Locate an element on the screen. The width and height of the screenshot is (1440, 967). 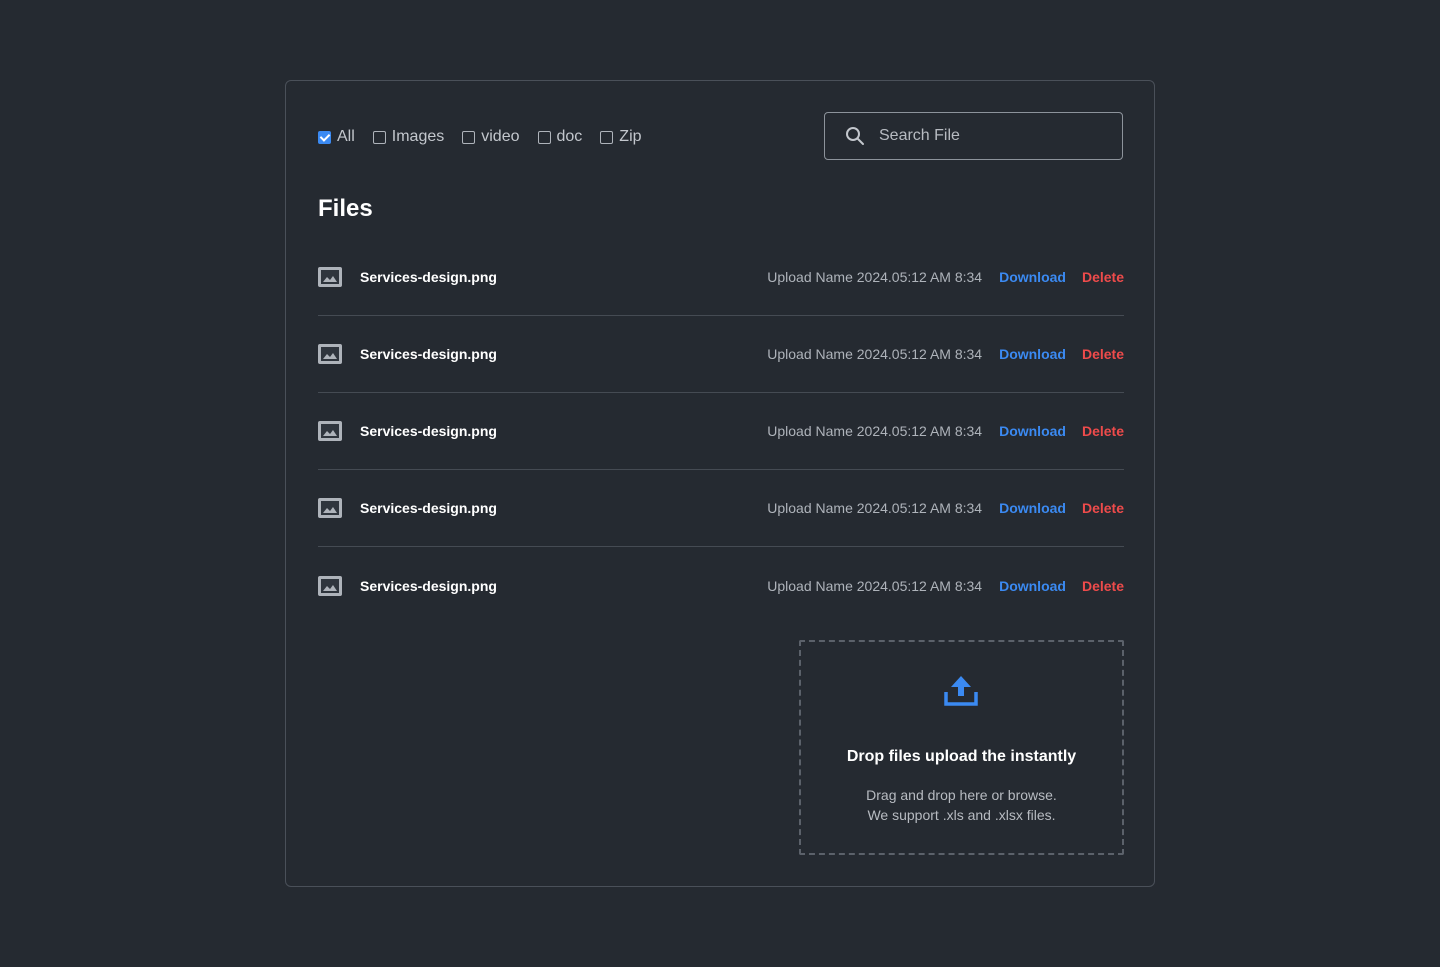
filter-label: video is located at coordinates (500, 136).